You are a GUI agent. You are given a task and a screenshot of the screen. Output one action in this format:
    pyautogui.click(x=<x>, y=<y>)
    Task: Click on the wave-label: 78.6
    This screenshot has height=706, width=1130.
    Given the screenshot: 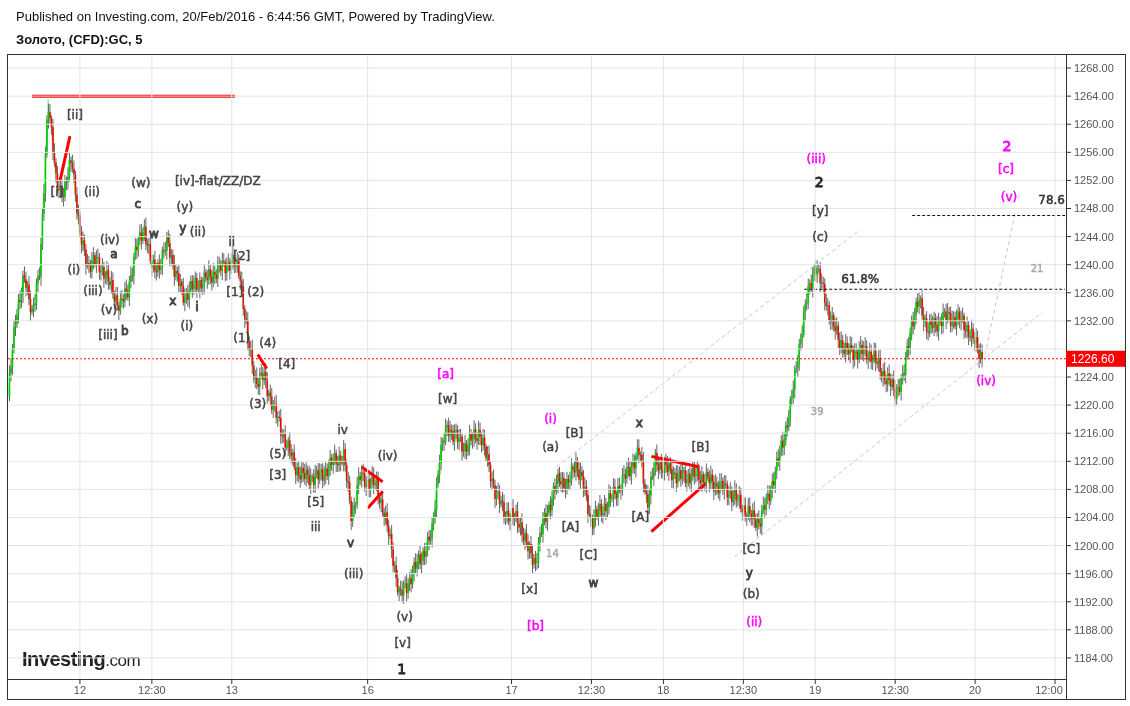 What is the action you would take?
    pyautogui.click(x=1051, y=200)
    